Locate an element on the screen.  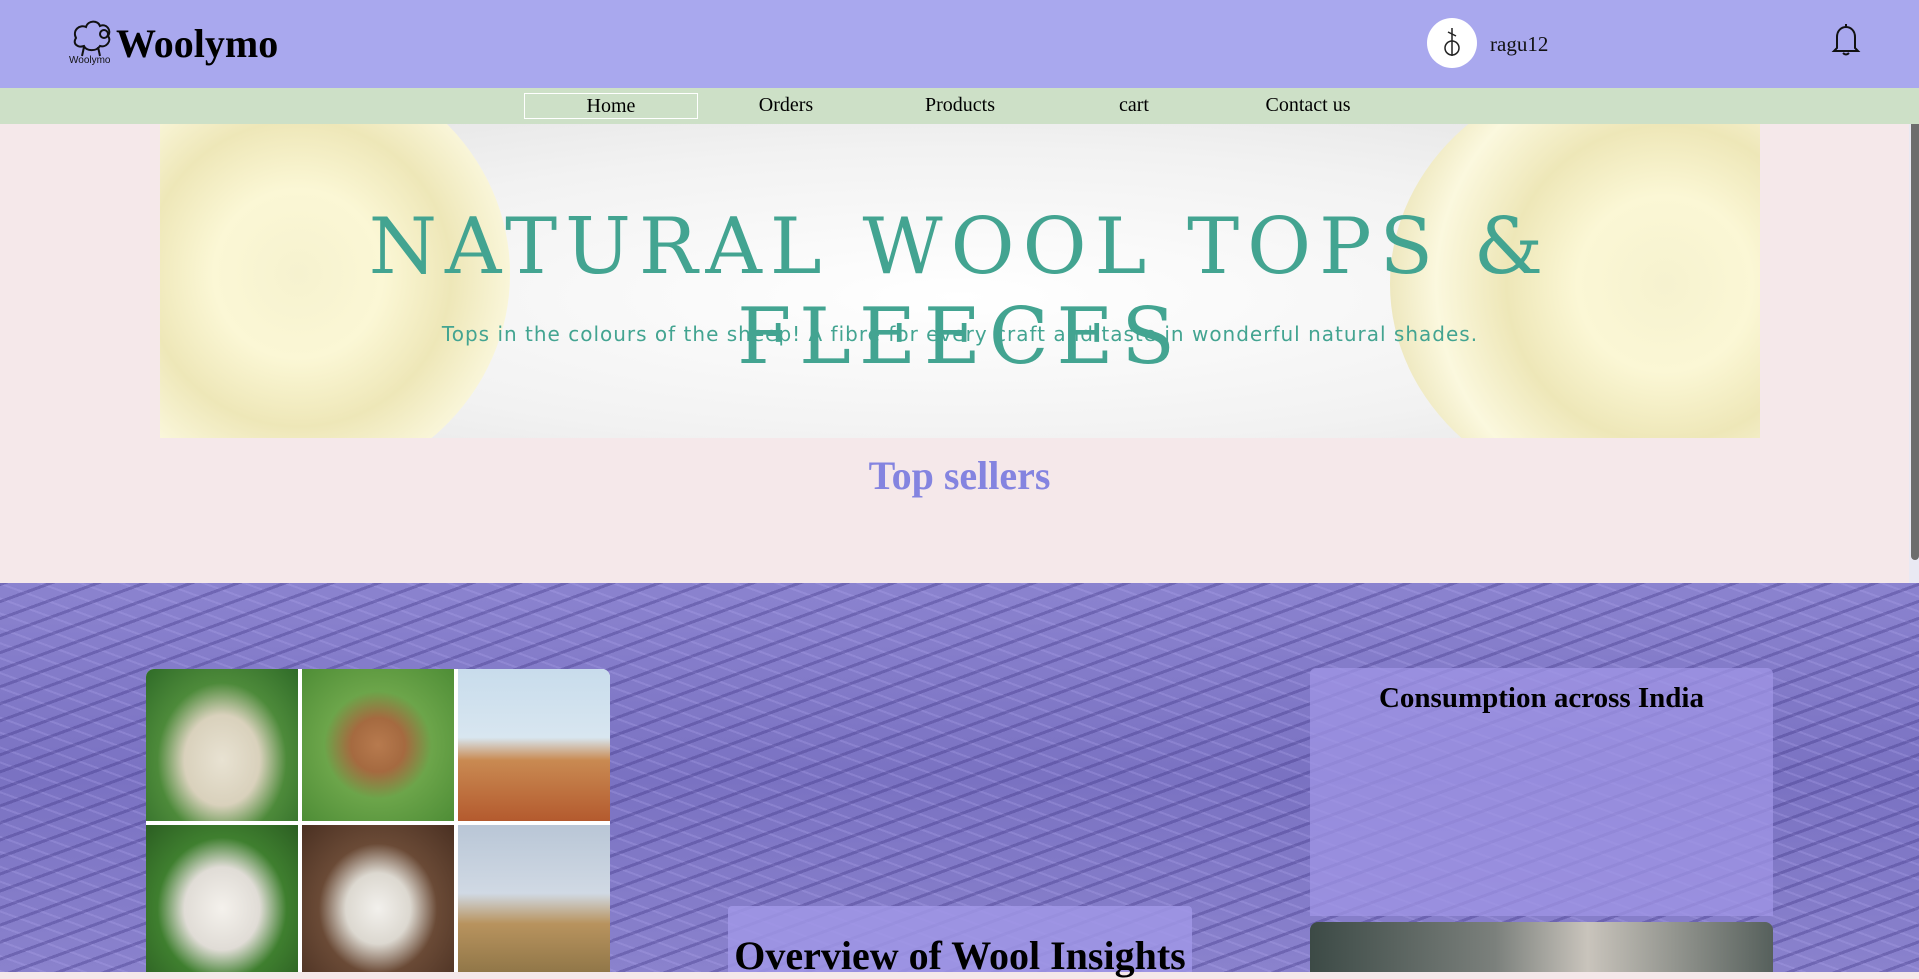
animal-image-grid is located at coordinates (378, 820).